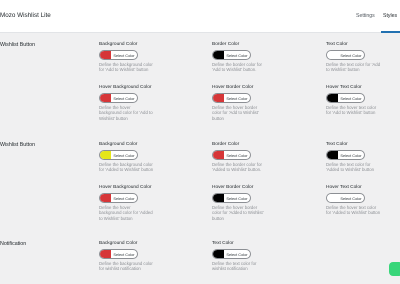 The image size is (400, 284). Describe the element at coordinates (365, 16) in the screenshot. I see `nav-settings-link: Settings` at that location.